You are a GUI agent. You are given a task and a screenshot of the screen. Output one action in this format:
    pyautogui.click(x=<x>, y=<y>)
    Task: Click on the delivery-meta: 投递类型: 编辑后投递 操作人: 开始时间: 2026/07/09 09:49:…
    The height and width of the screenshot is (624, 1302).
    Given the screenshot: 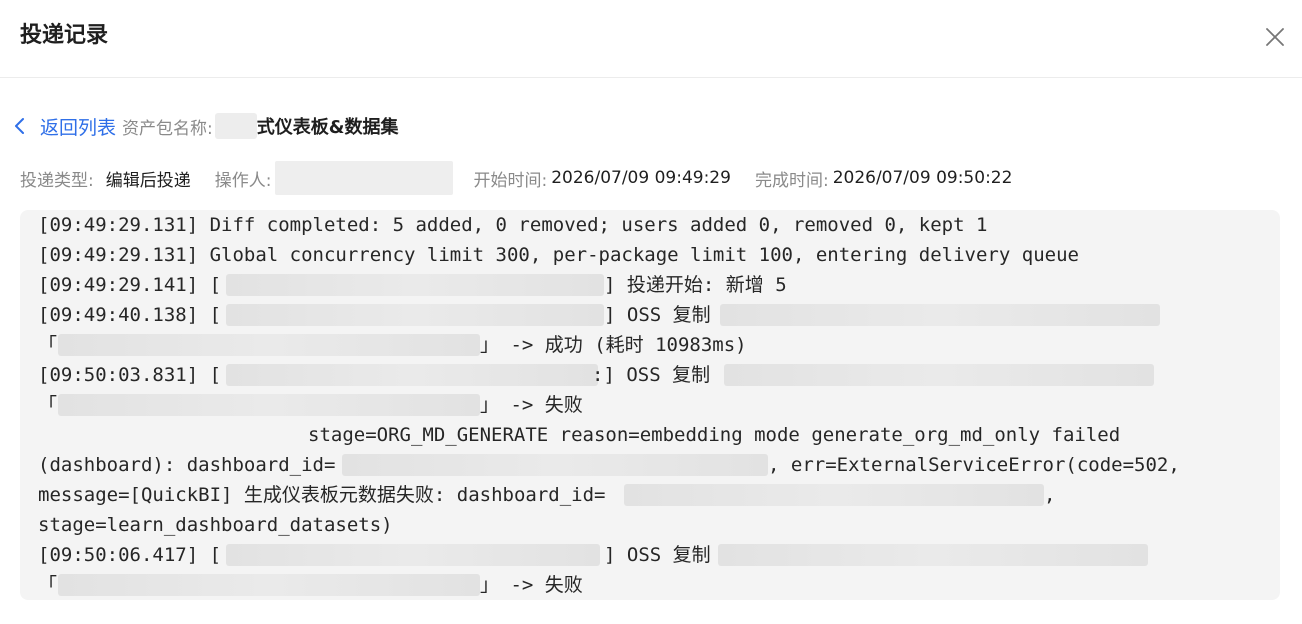 What is the action you would take?
    pyautogui.click(x=516, y=178)
    